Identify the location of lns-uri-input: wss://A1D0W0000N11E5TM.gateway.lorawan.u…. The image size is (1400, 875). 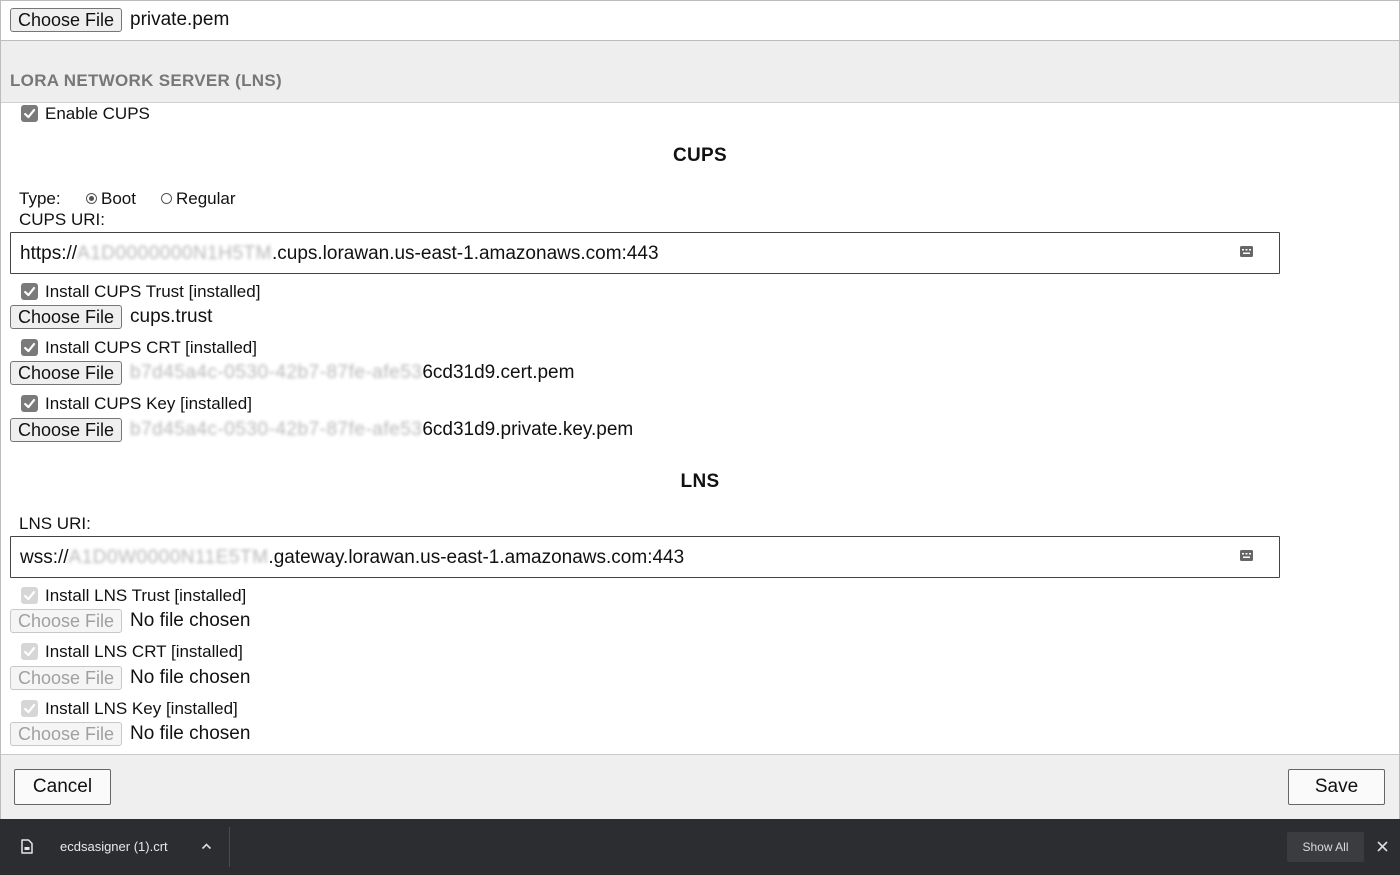
(645, 557).